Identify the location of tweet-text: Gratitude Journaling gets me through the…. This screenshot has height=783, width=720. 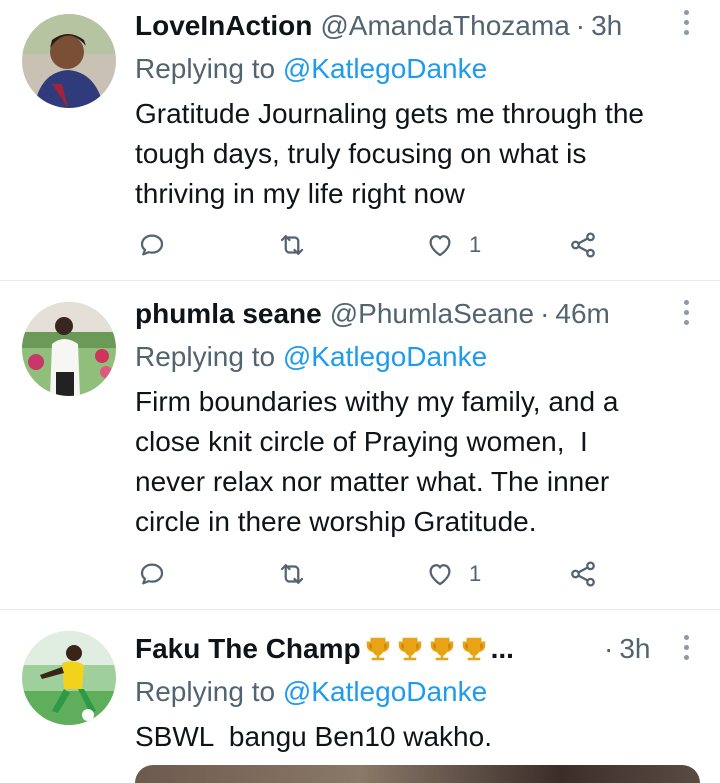
(389, 153).